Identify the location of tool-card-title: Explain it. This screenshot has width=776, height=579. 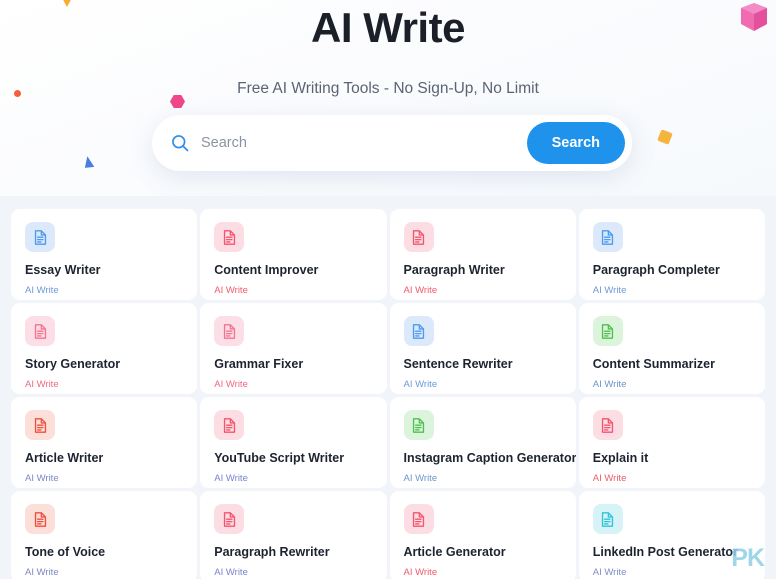
(620, 458).